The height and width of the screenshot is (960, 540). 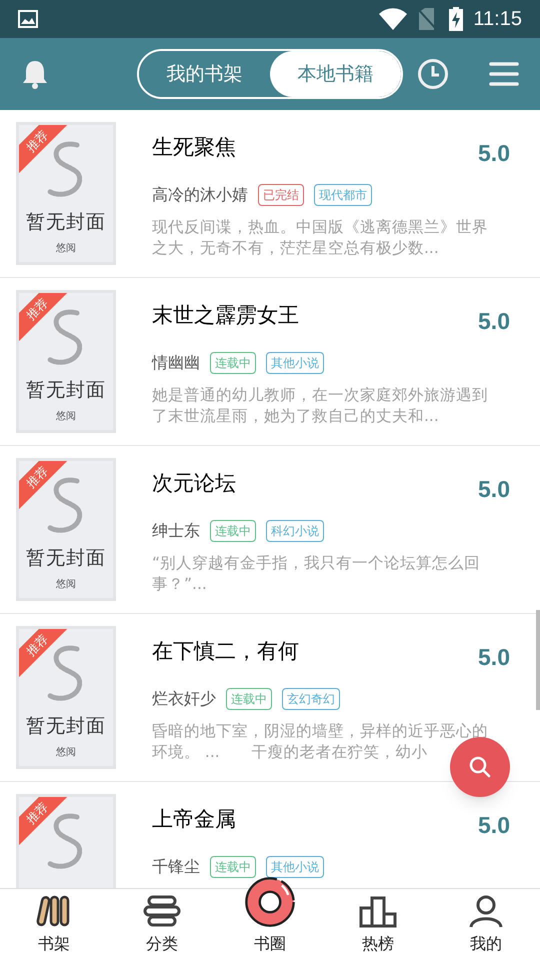 I want to click on bell-icon, so click(x=35, y=74).